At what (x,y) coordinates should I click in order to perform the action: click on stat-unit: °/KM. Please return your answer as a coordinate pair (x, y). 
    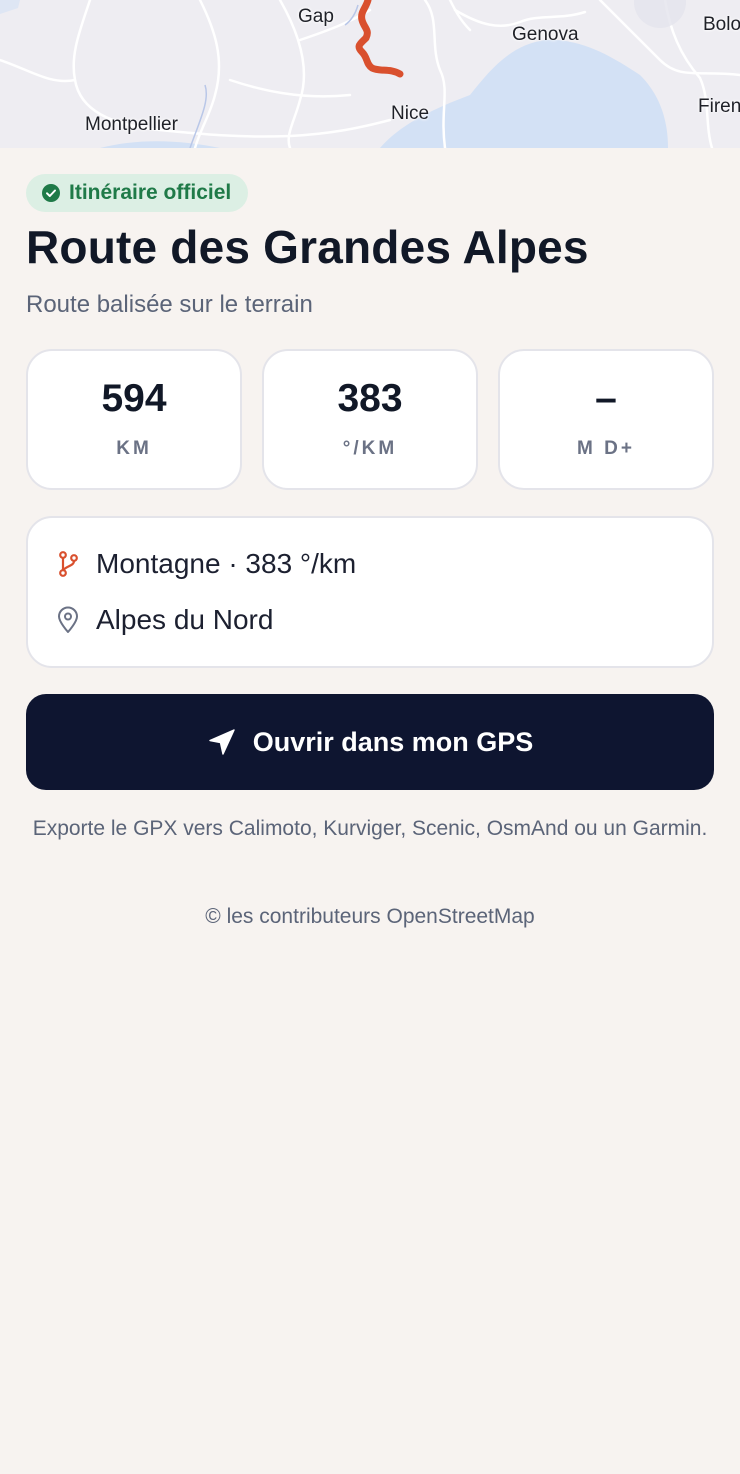
    Looking at the image, I should click on (370, 448).